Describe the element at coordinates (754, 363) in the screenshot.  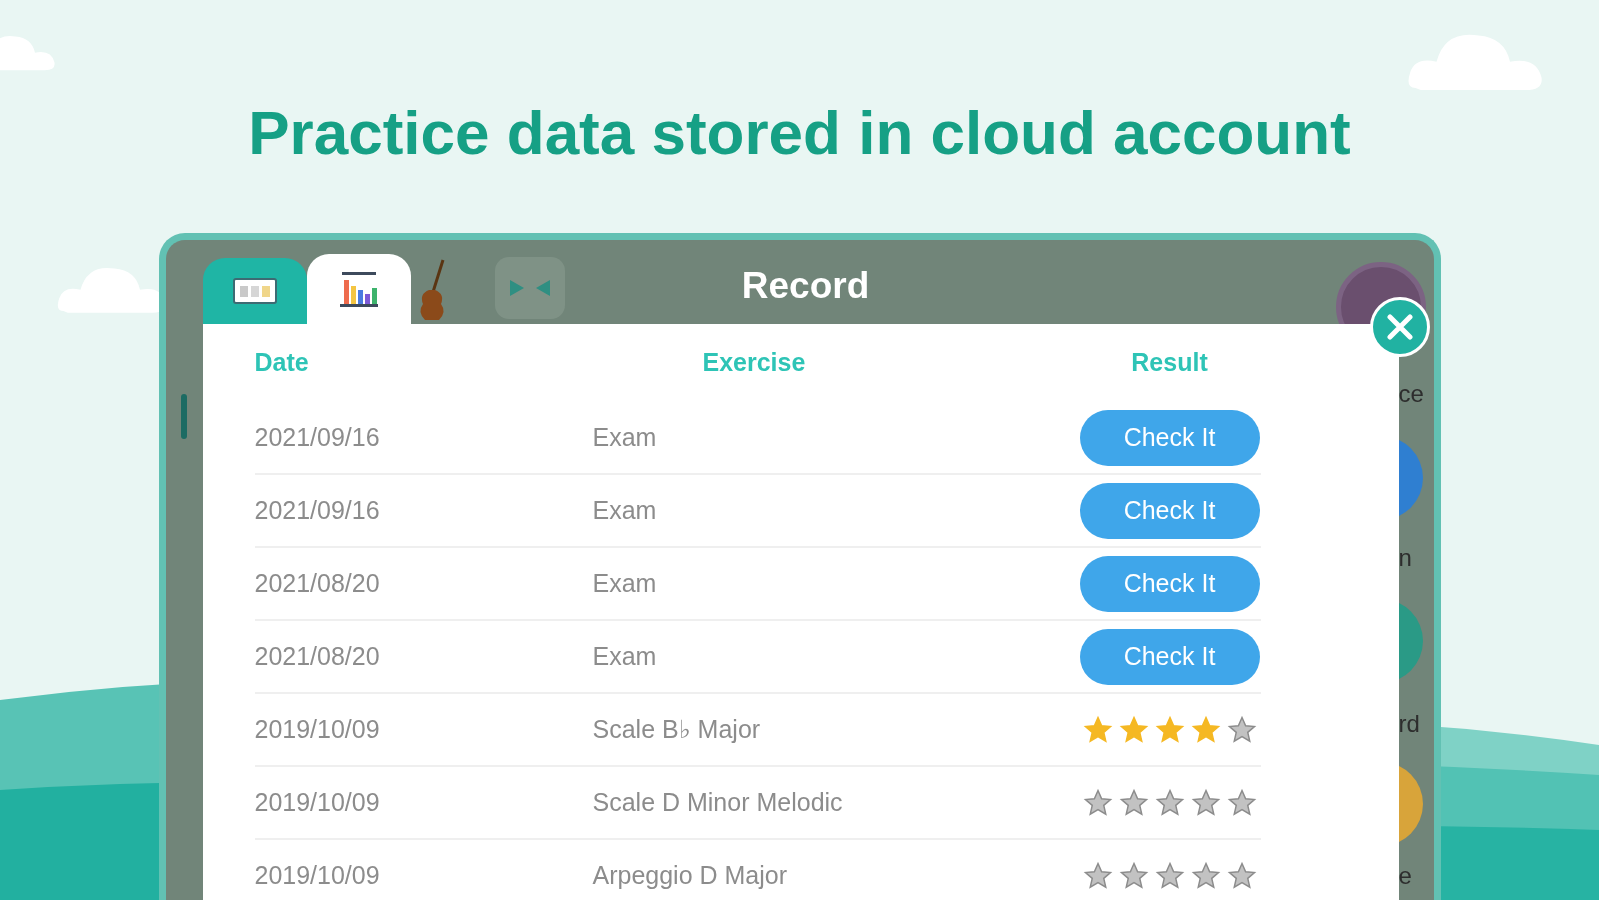
I see `column-header: Exercise` at that location.